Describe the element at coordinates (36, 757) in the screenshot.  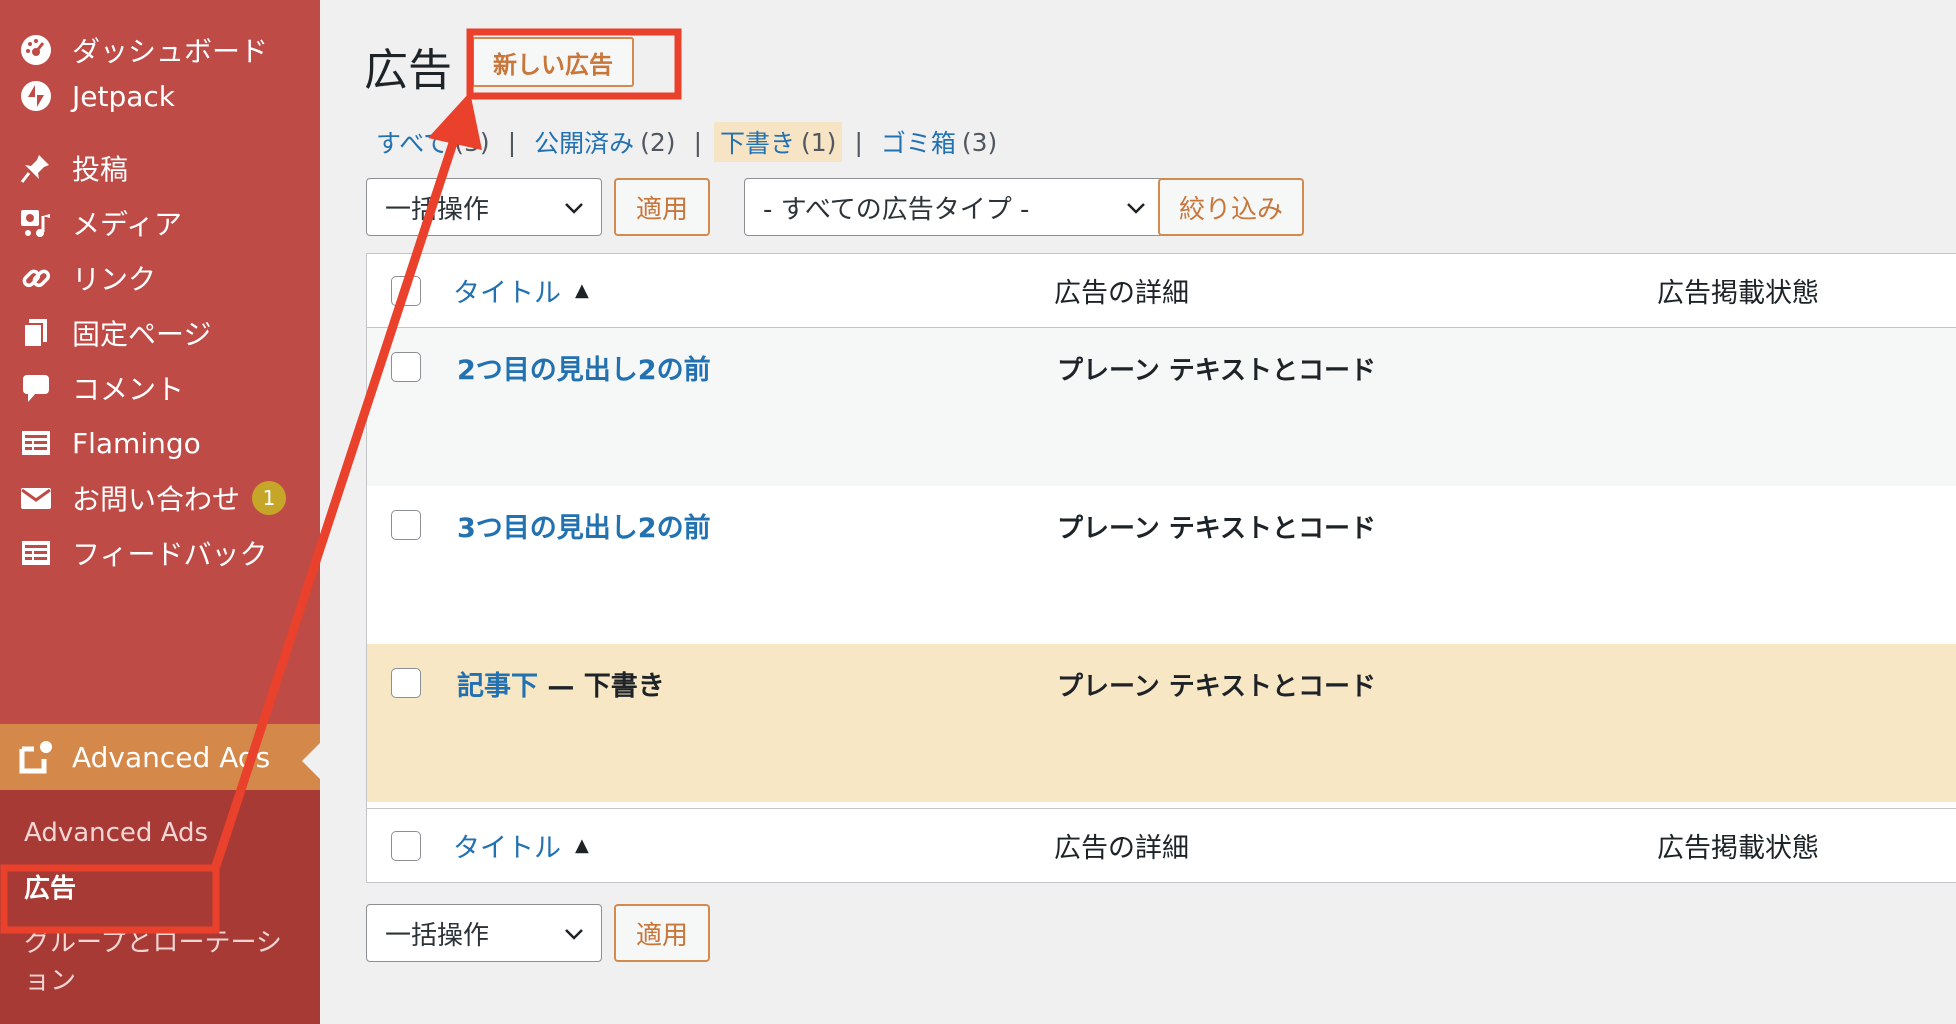
I see `advanced-ads-icon` at that location.